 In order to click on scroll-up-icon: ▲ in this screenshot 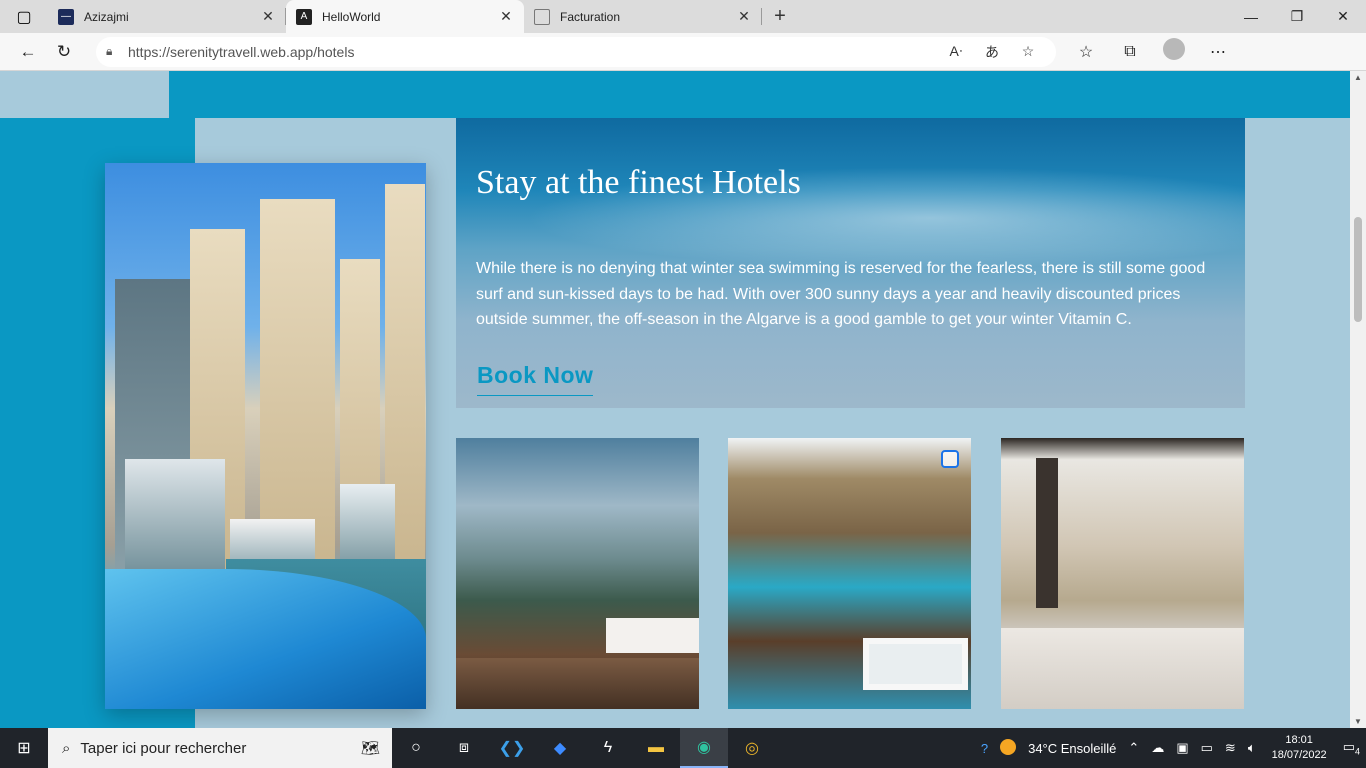, I will do `click(1358, 77)`.